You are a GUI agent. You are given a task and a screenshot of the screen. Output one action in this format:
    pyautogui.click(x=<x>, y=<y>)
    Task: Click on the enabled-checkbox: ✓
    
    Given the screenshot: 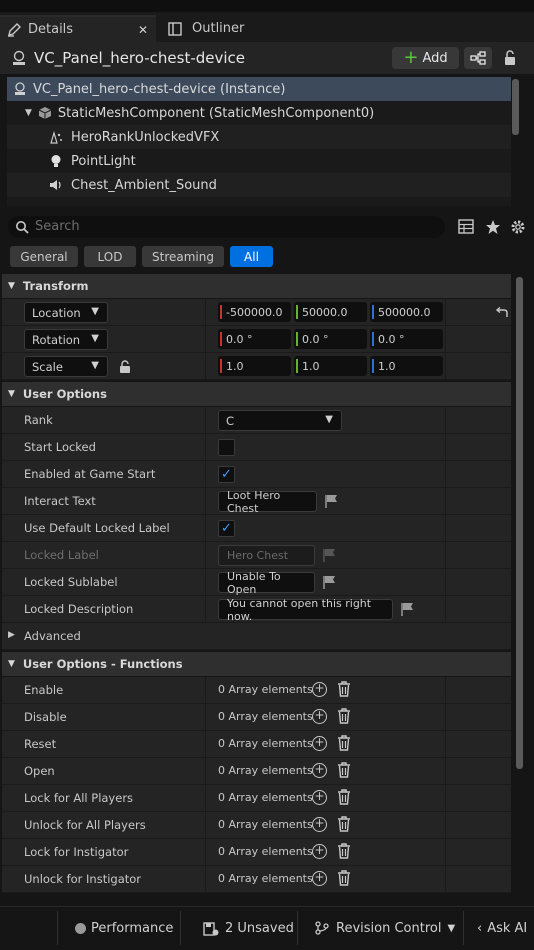 What is the action you would take?
    pyautogui.click(x=226, y=474)
    